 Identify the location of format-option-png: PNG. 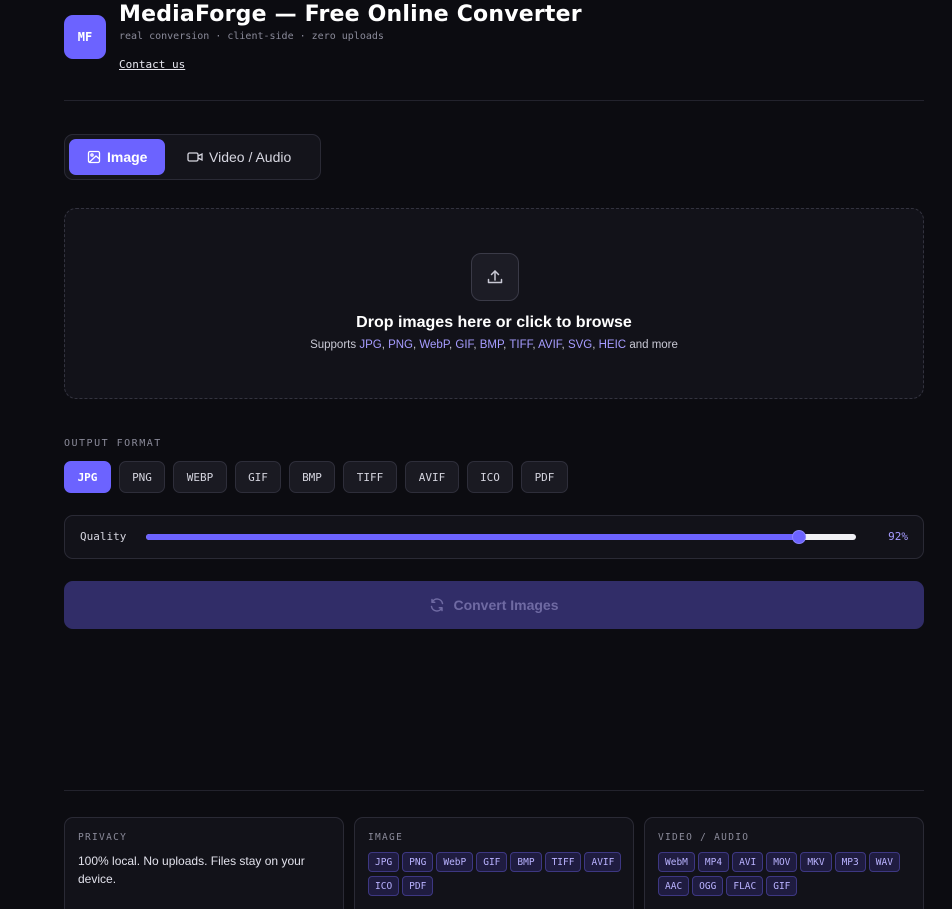
(142, 477).